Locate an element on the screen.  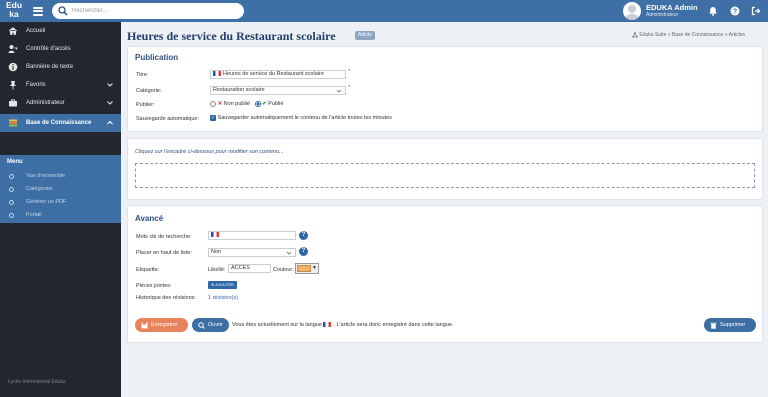
sitemap-icon is located at coordinates (635, 35).